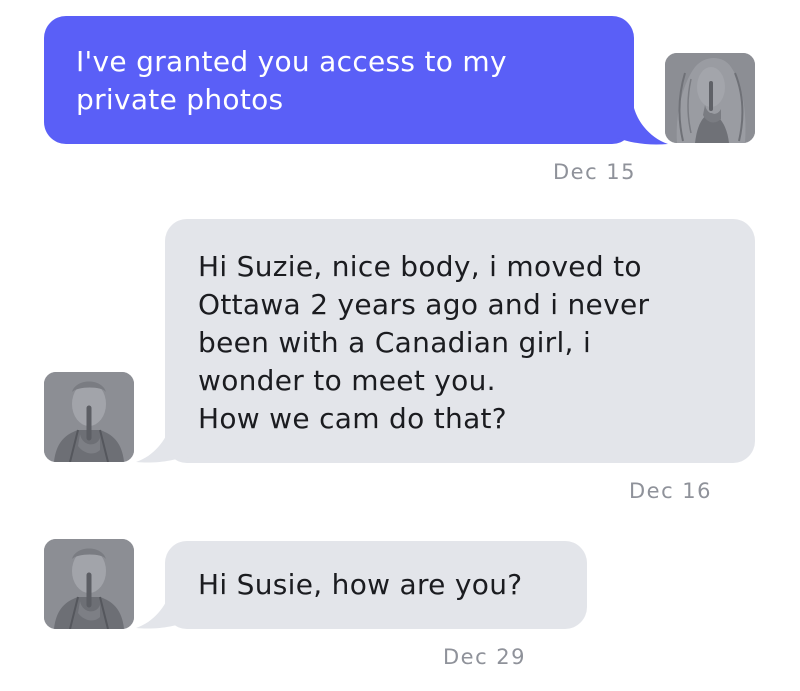  Describe the element at coordinates (360, 584) in the screenshot. I see `message-text: Hi Susie, how are you?` at that location.